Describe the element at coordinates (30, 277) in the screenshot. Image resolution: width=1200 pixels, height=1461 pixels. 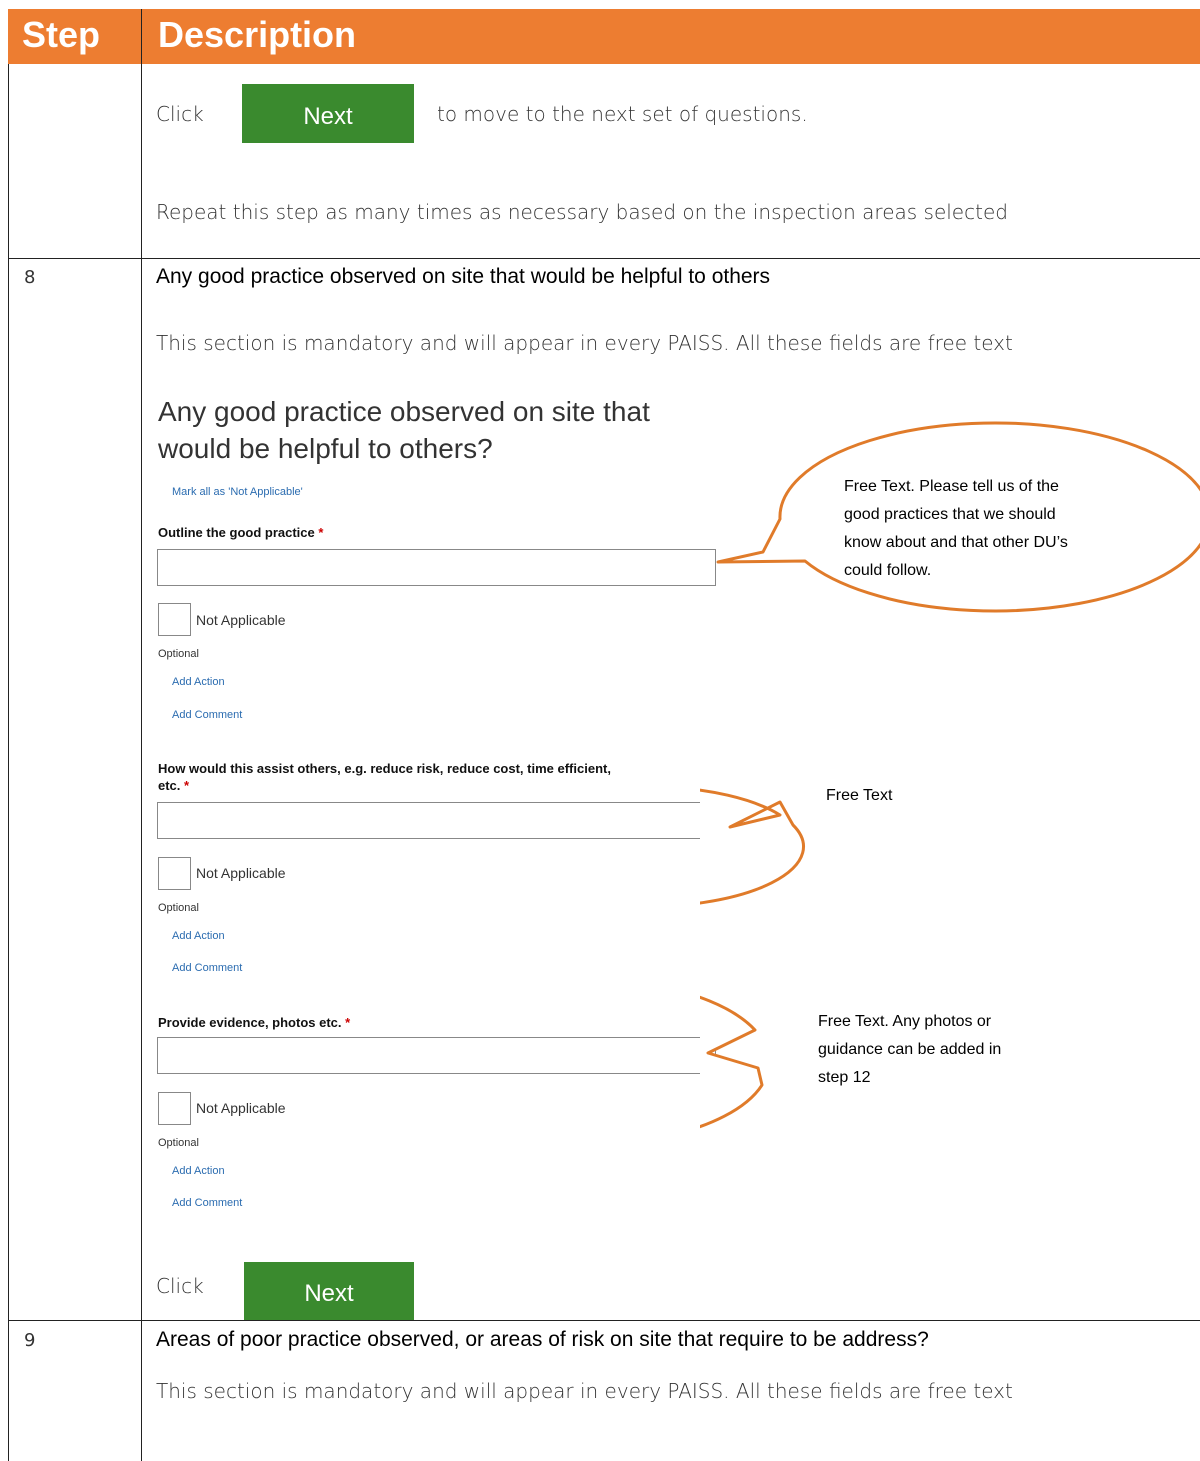
I see `step-number: 8` at that location.